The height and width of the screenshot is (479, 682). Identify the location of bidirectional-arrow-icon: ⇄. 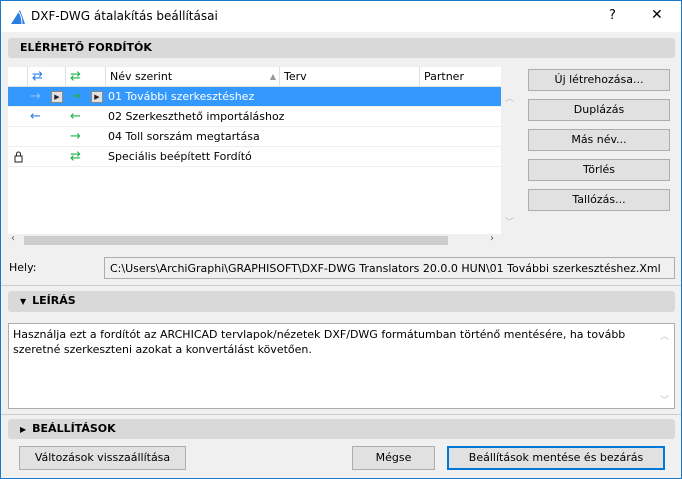
(75, 156).